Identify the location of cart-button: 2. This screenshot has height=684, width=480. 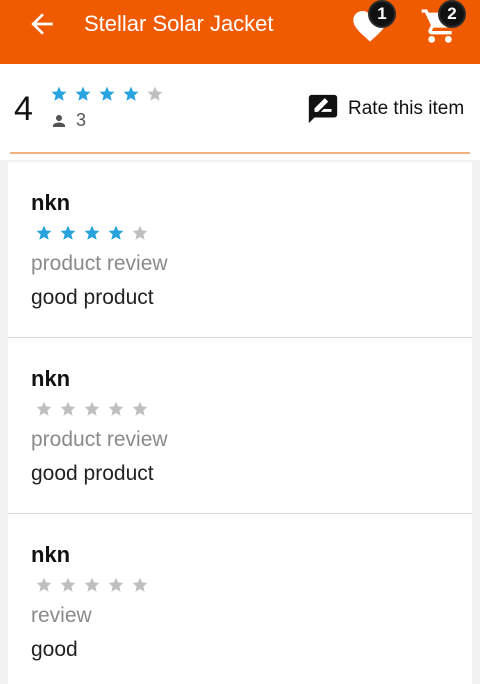
(443, 23).